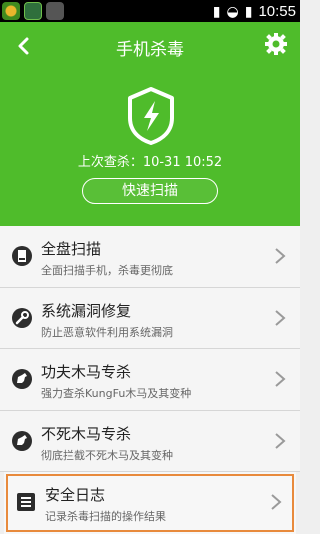  I want to click on signal-icon: ▮, so click(216, 11).